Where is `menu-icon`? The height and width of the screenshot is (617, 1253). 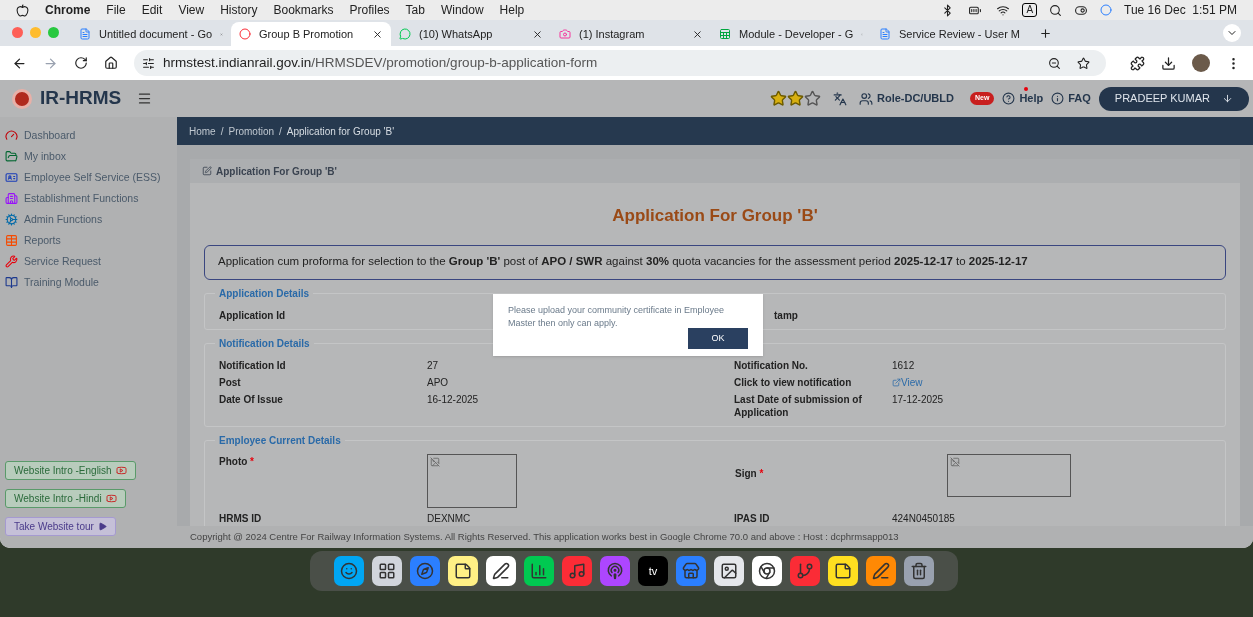 menu-icon is located at coordinates (145, 98).